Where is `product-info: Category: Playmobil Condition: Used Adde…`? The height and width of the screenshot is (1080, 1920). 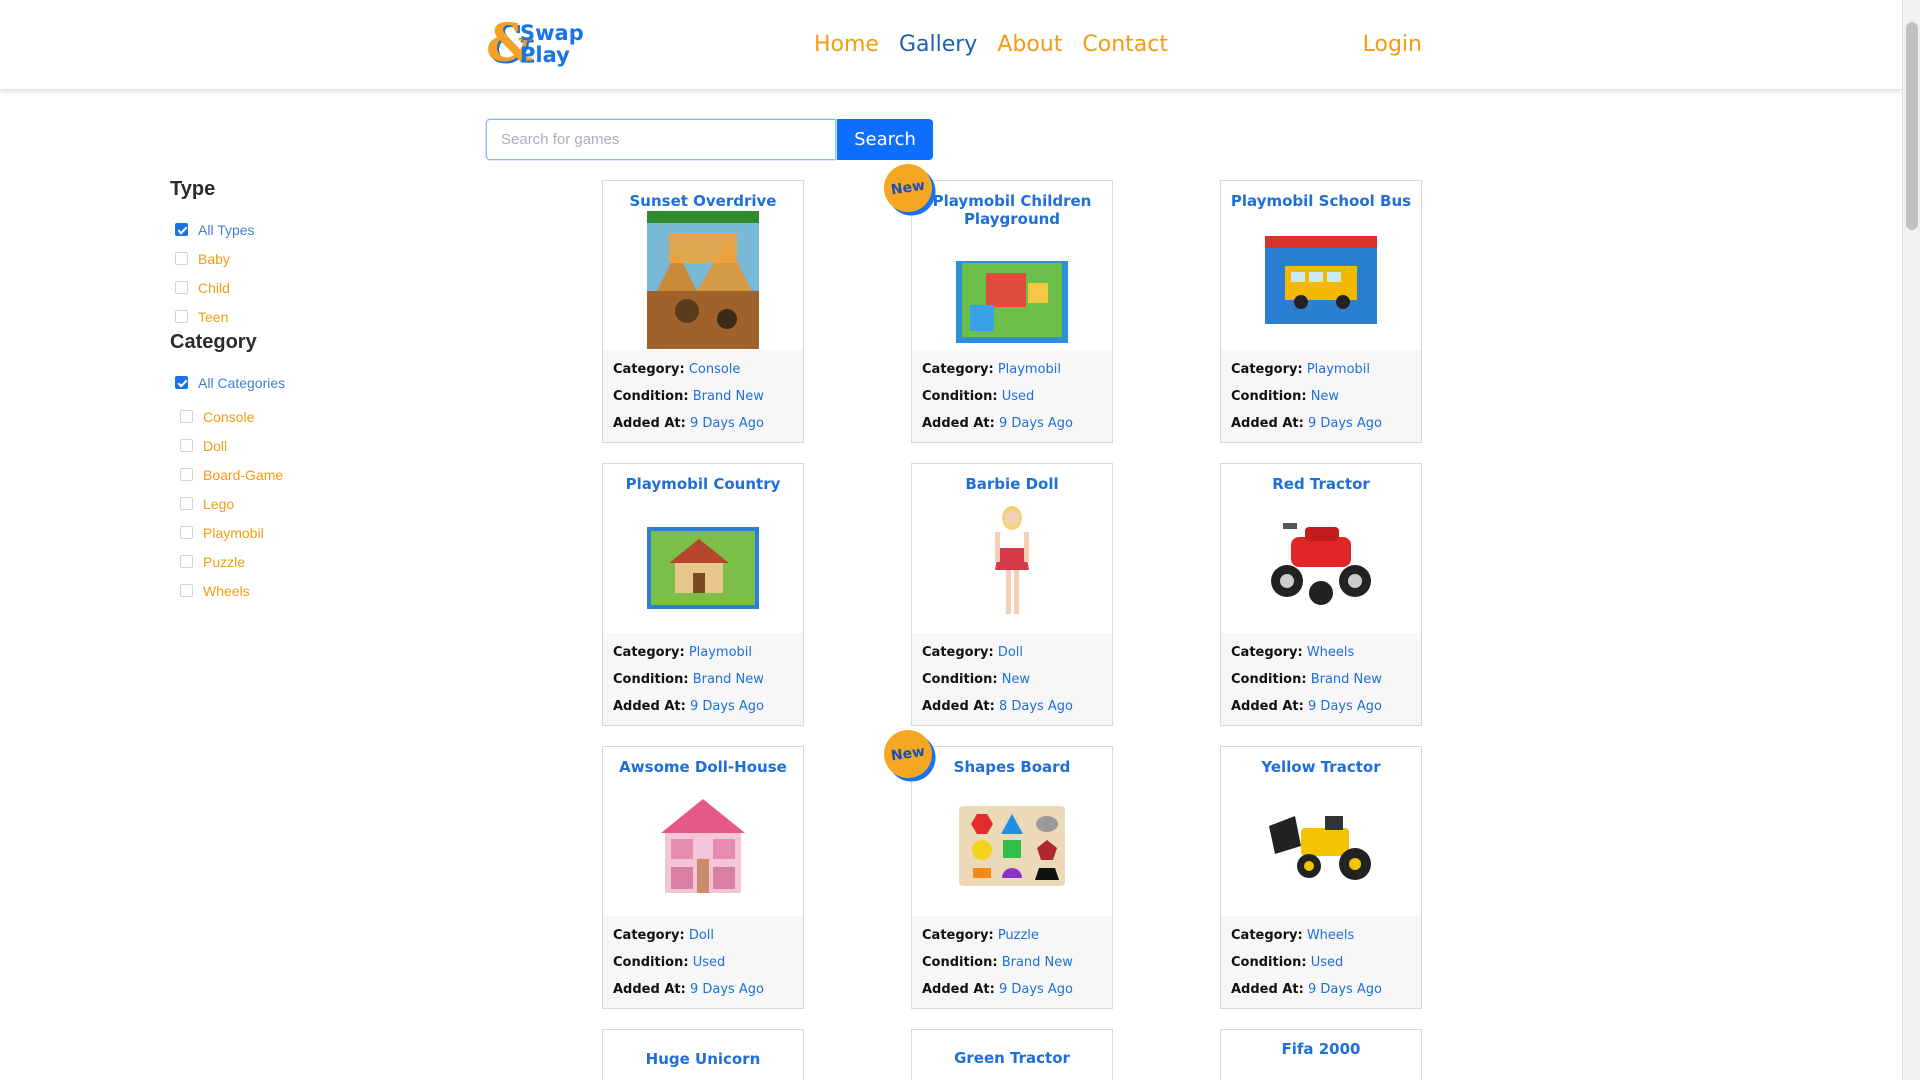 product-info: Category: Playmobil Condition: Used Adde… is located at coordinates (1012, 396).